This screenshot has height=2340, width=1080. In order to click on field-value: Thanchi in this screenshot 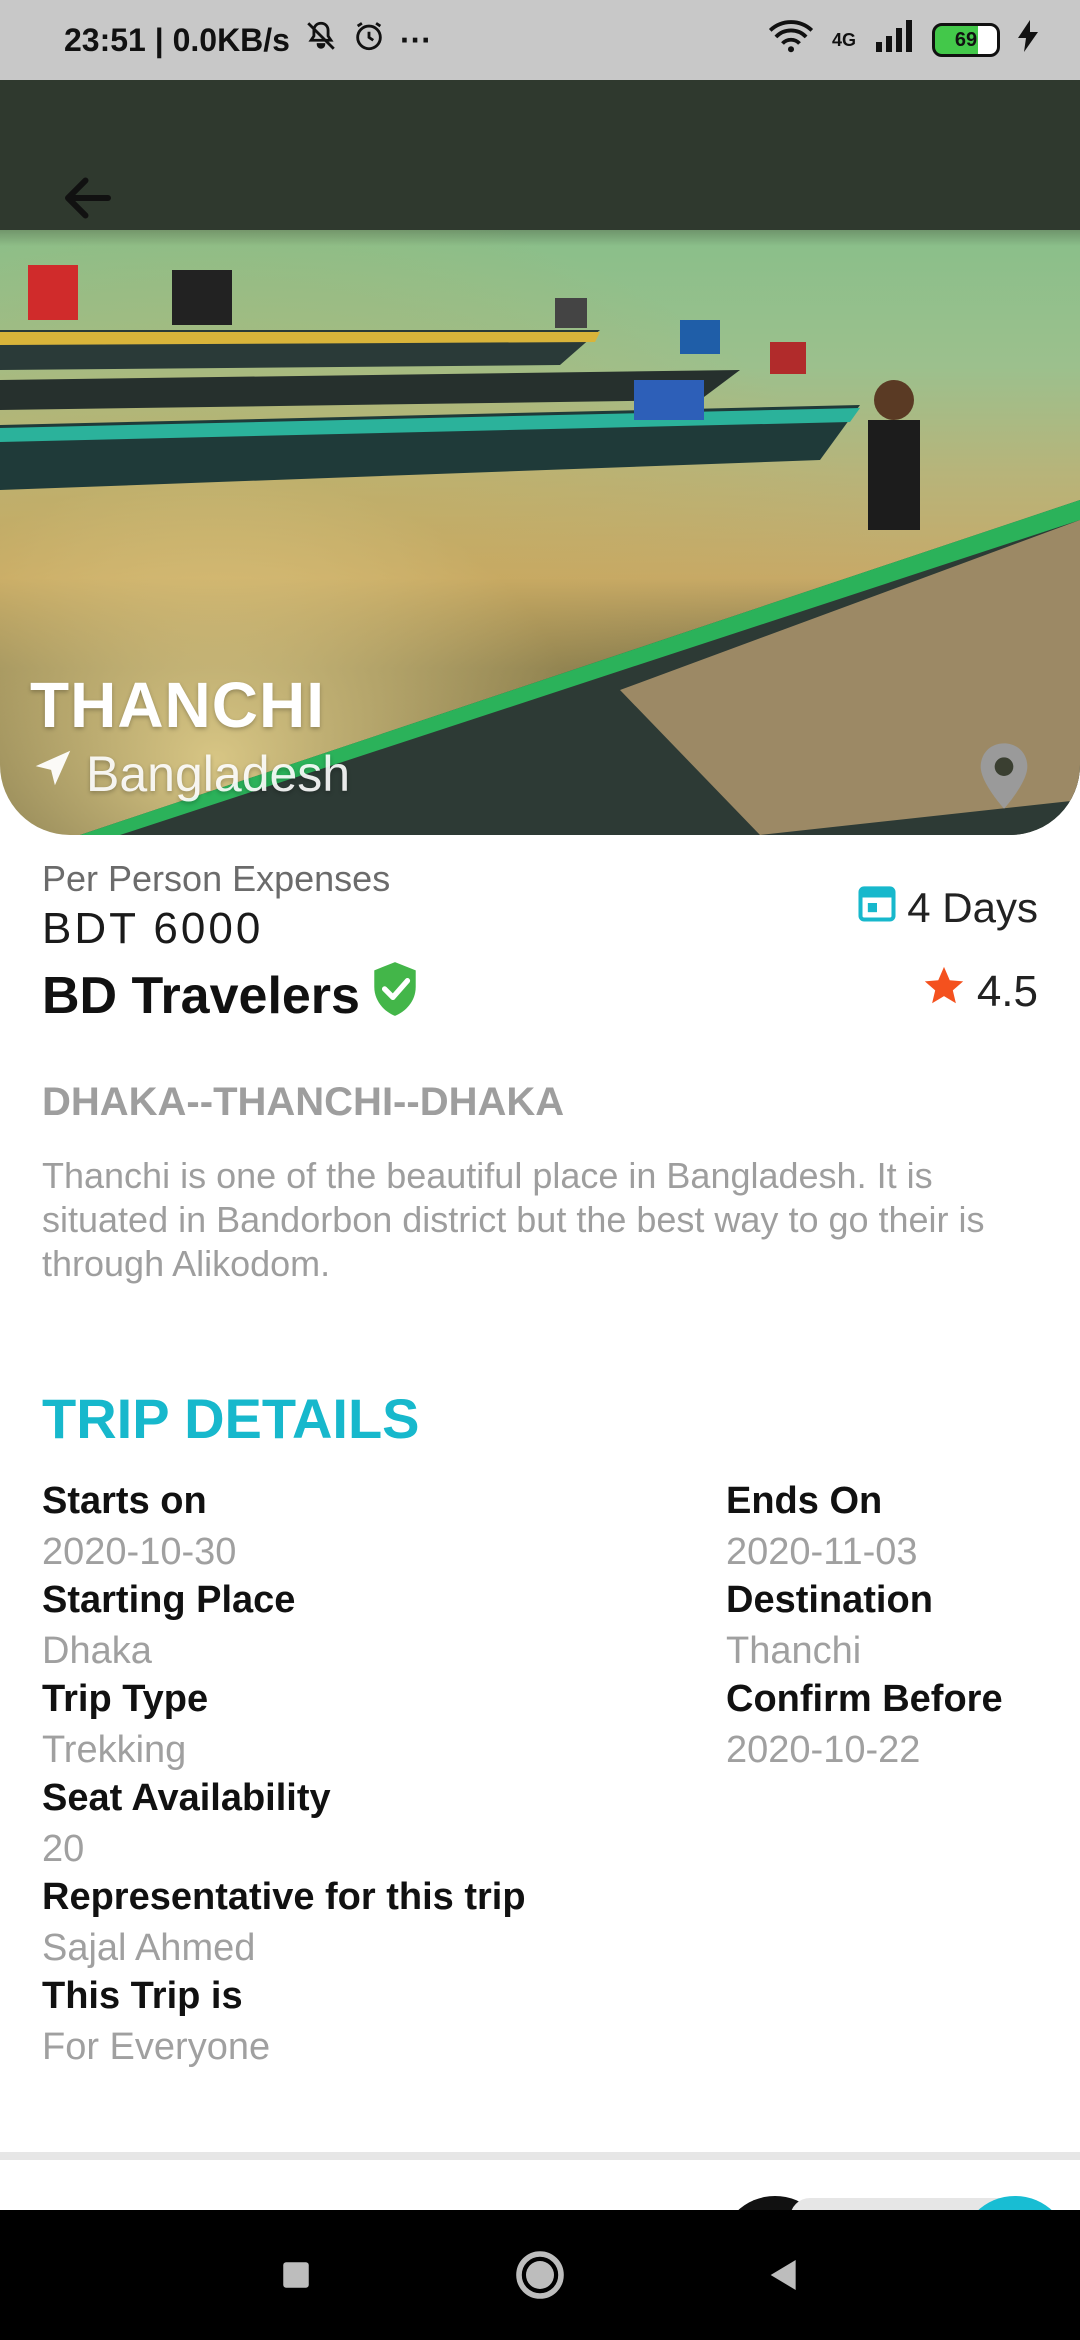, I will do `click(794, 1651)`.